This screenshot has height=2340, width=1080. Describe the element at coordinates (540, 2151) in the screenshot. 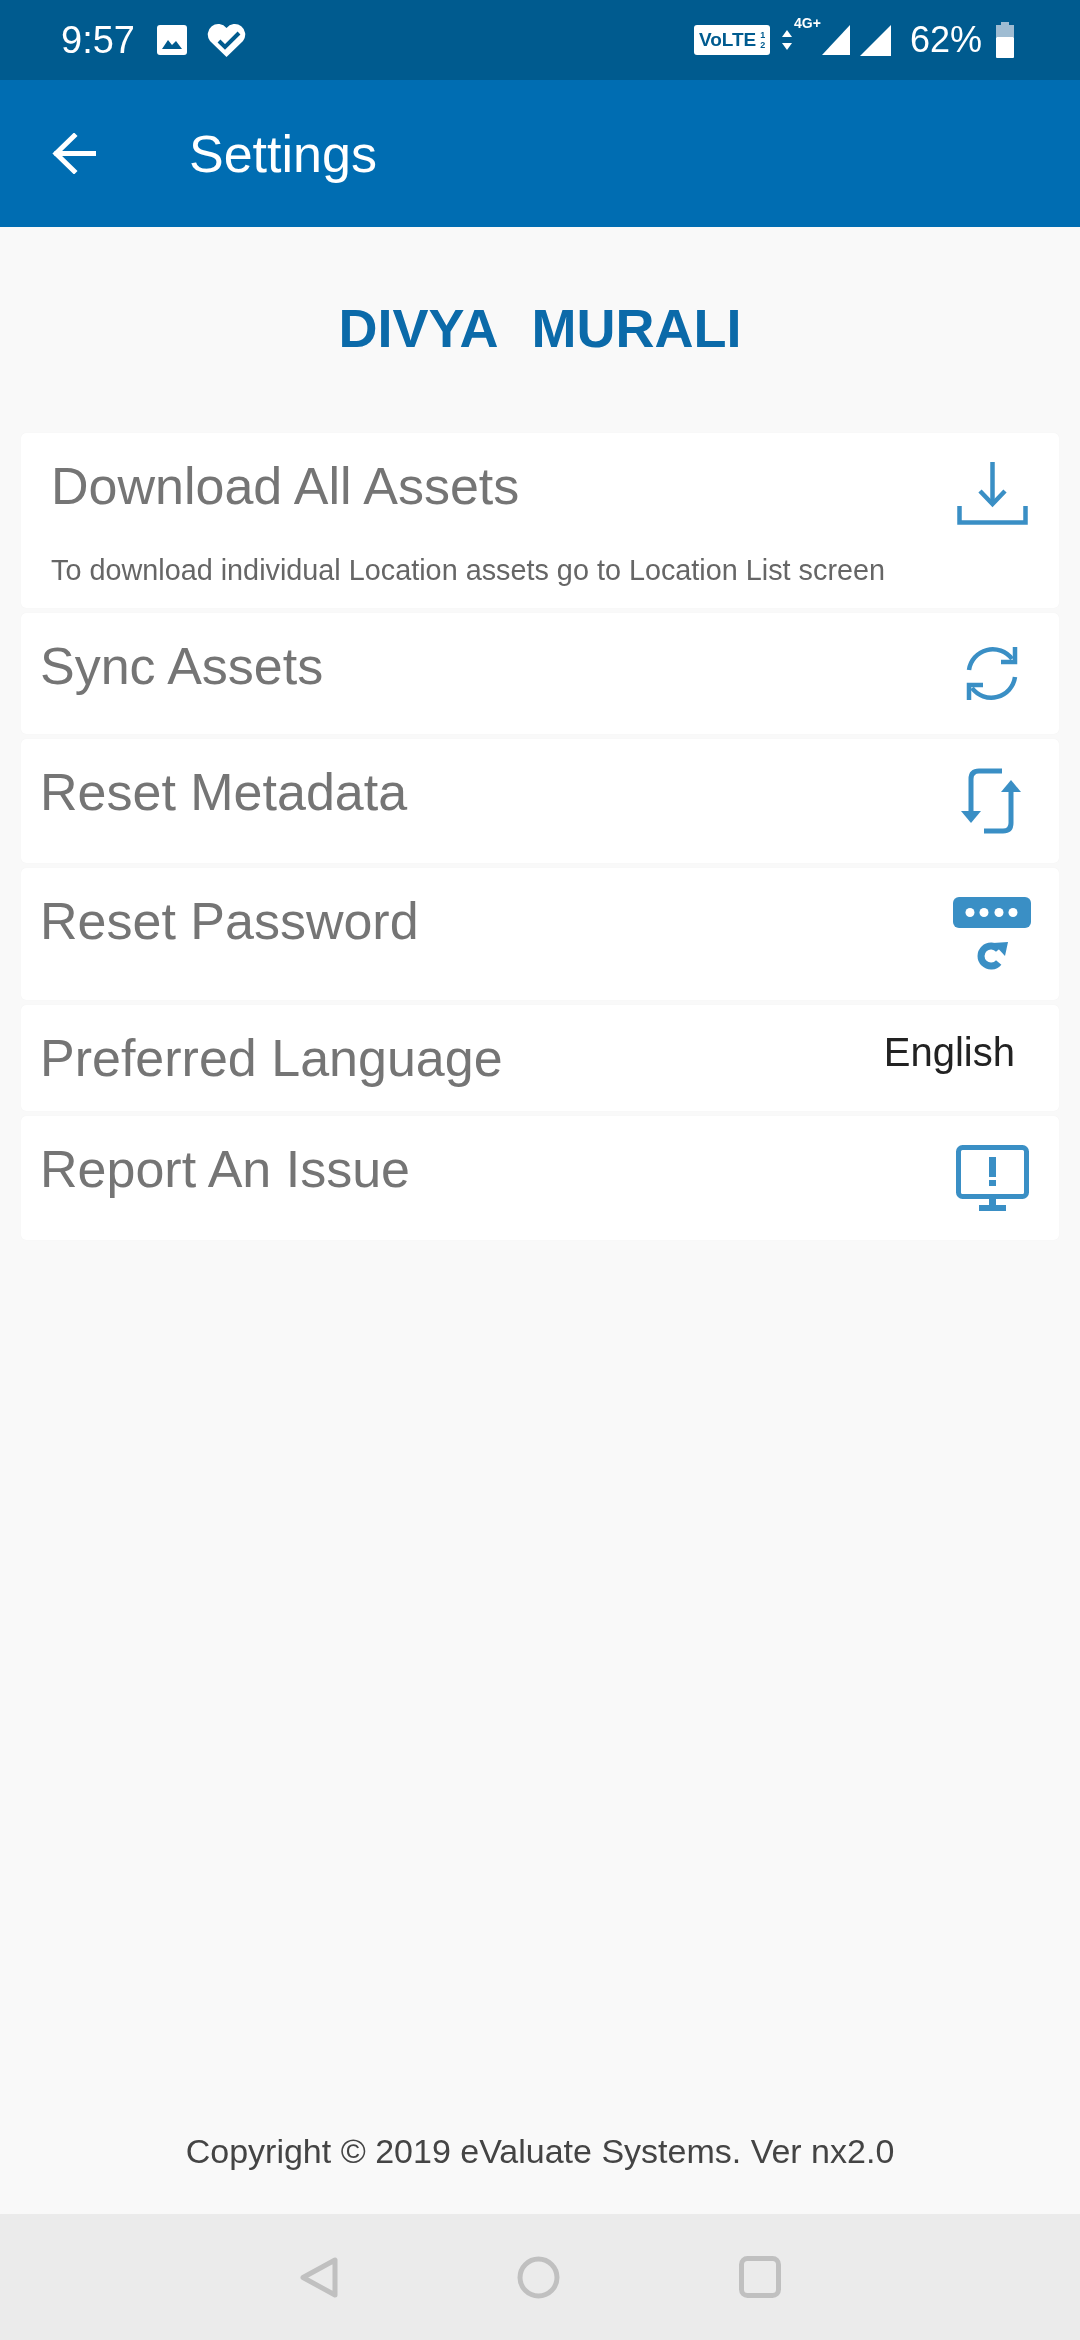

I see `copyright-text: Copyright © 2019 eValuate Systems. Ver nx2.0` at that location.